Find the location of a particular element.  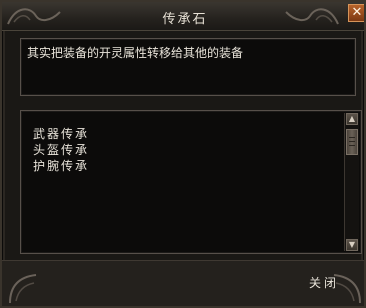

scroll-down-icon: ▼ is located at coordinates (352, 245).